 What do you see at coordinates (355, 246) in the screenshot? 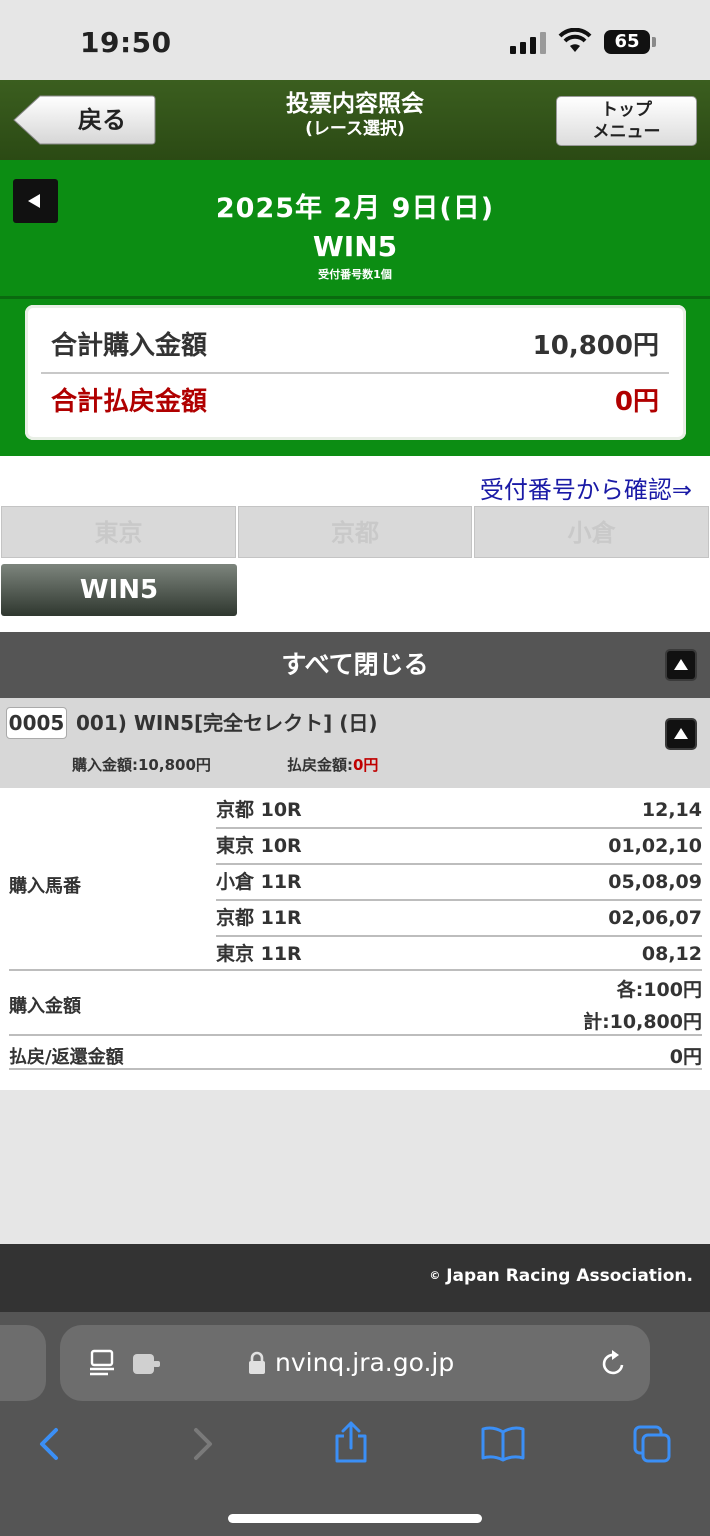
I see `bet-type: WIN5` at bounding box center [355, 246].